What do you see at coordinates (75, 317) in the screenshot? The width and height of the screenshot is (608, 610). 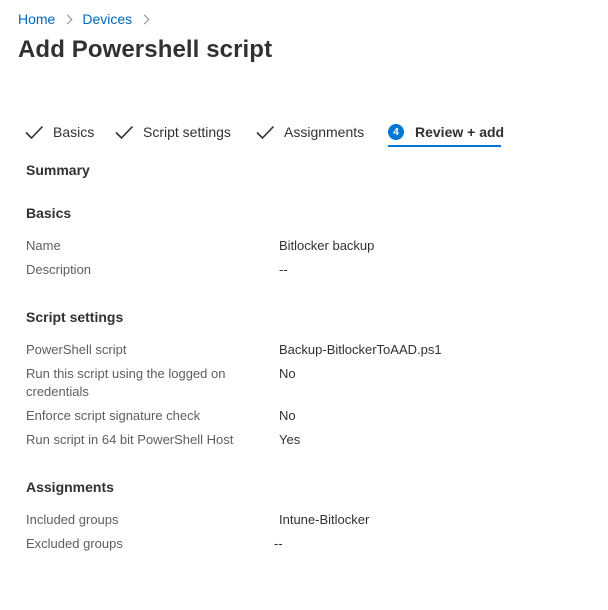 I see `script-settings-heading: Script settings` at bounding box center [75, 317].